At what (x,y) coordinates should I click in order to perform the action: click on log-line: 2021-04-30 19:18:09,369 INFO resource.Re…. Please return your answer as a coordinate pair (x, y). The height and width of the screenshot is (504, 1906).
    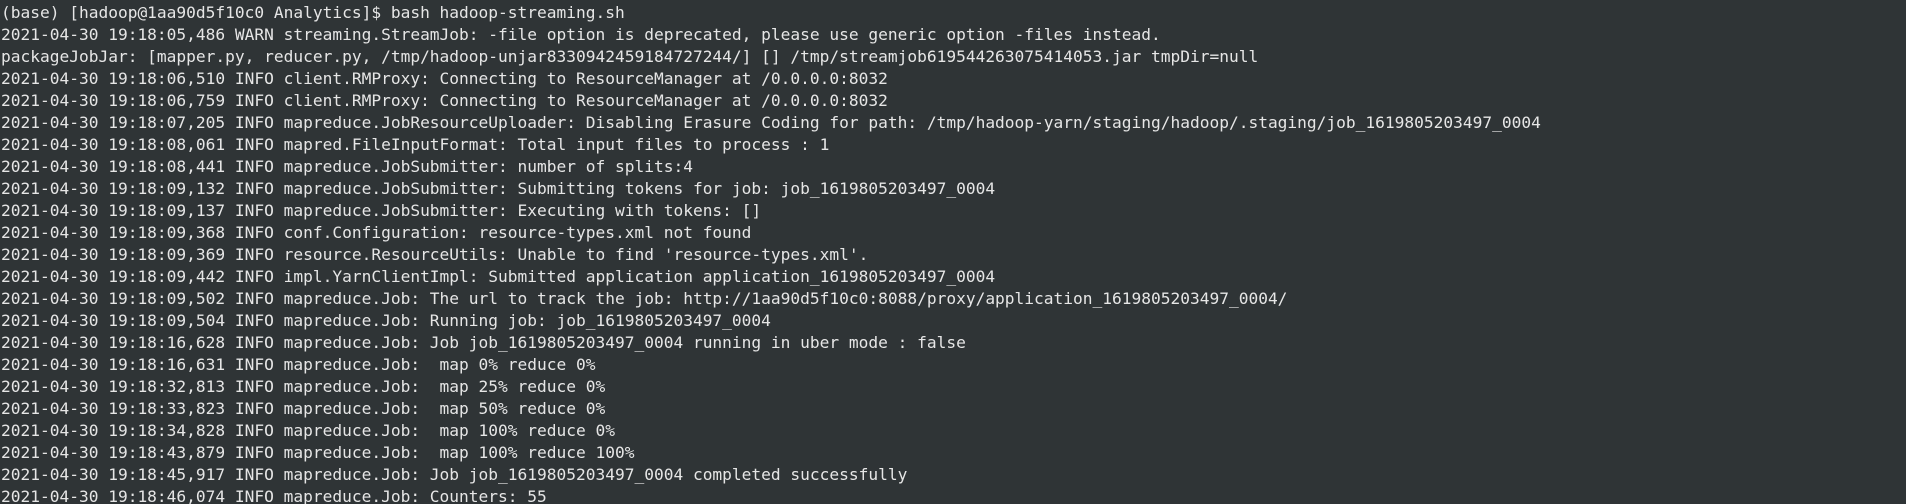
    Looking at the image, I should click on (435, 254).